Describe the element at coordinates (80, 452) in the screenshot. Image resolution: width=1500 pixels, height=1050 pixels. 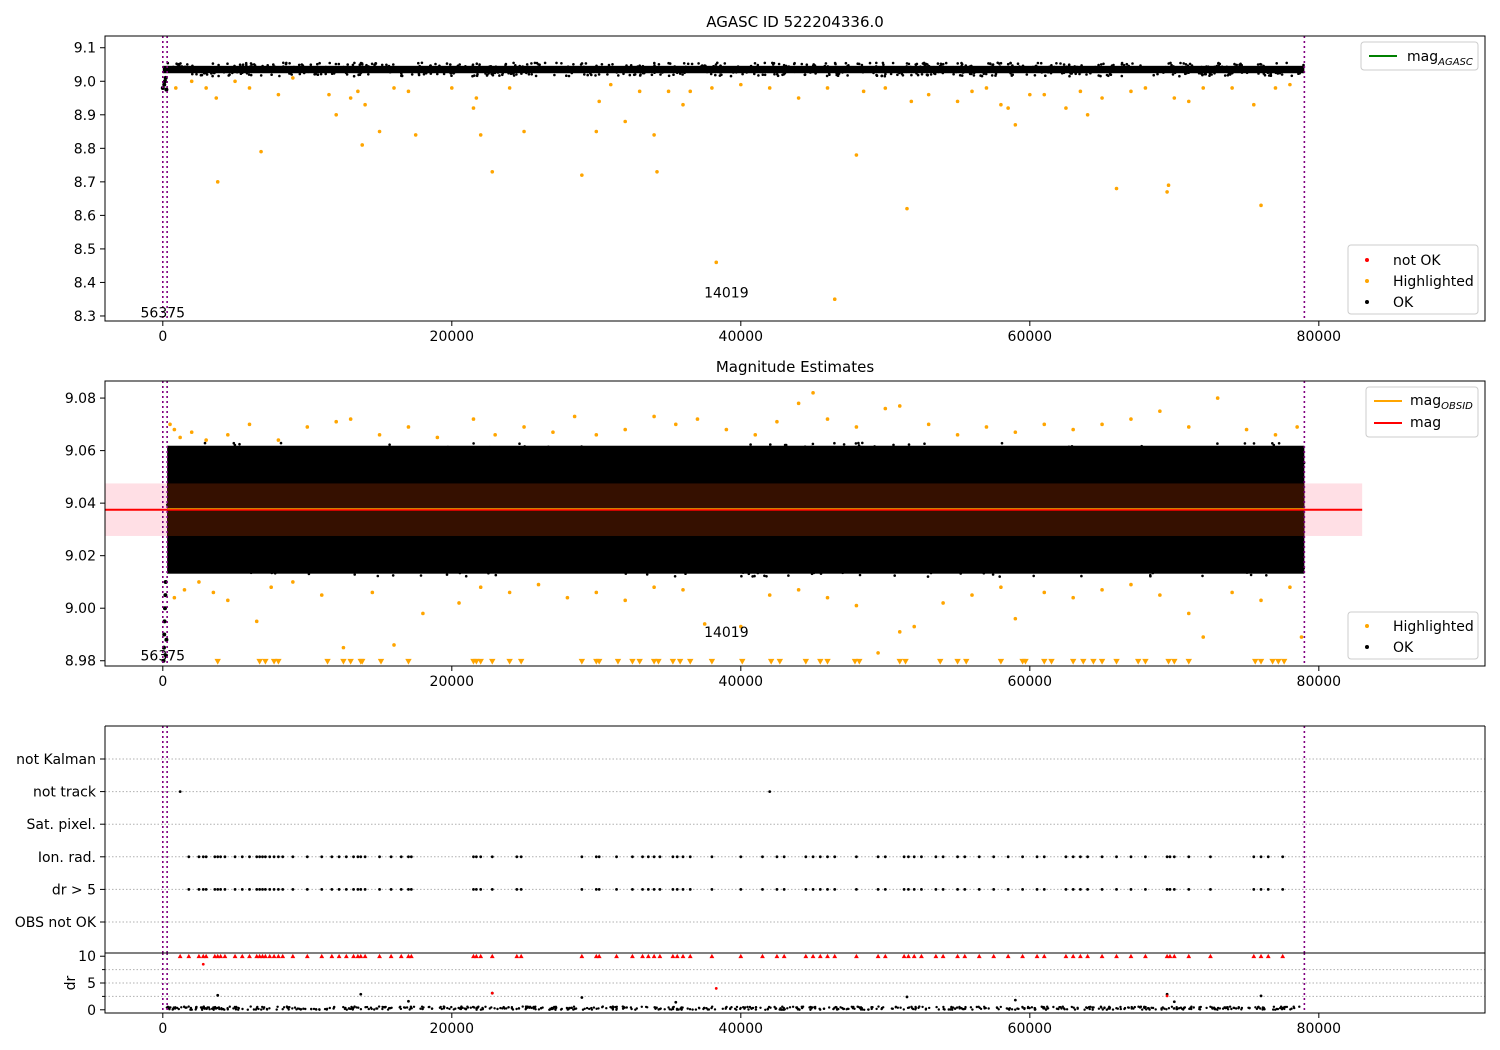
I see `y-tick-label: 9.06` at that location.